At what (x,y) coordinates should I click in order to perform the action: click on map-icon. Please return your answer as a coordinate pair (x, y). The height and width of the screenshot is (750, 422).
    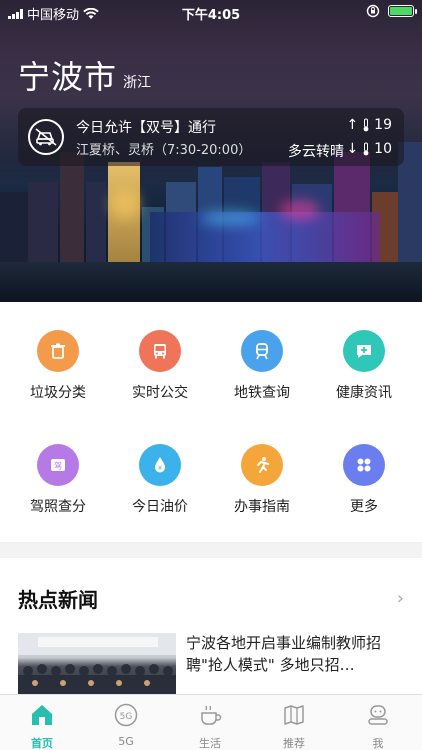
    Looking at the image, I should click on (294, 715).